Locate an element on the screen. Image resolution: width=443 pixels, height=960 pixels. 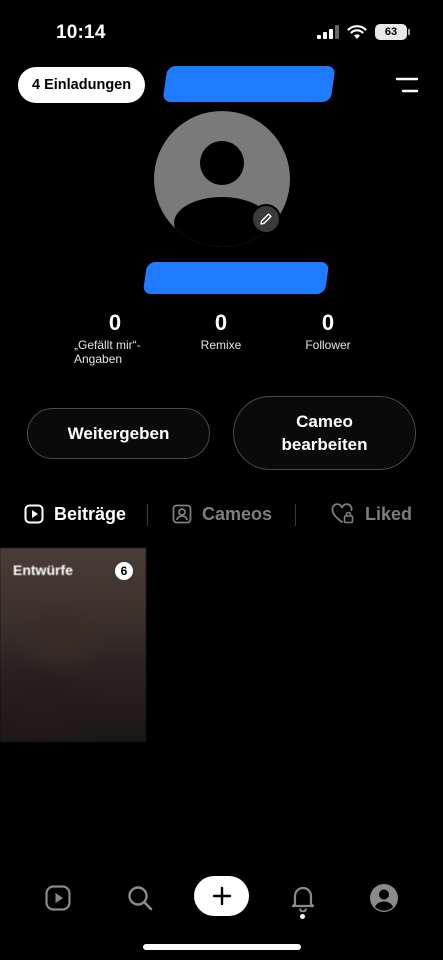
bottom-nav is located at coordinates (221, 898).